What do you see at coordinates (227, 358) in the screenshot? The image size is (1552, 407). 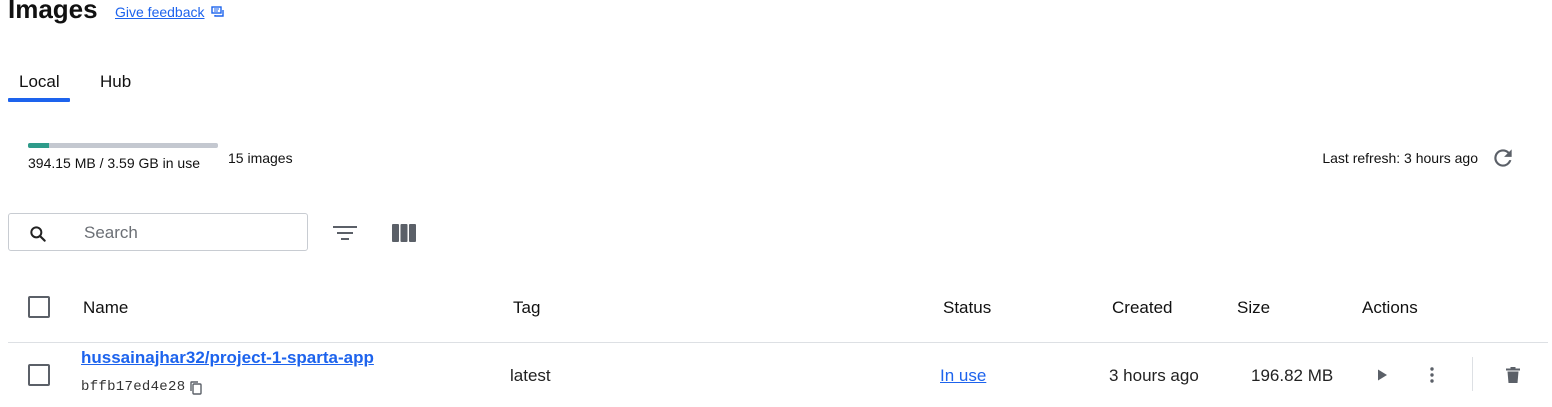 I see `image-name-link: hussainajhar32/project-1-sparta-app` at bounding box center [227, 358].